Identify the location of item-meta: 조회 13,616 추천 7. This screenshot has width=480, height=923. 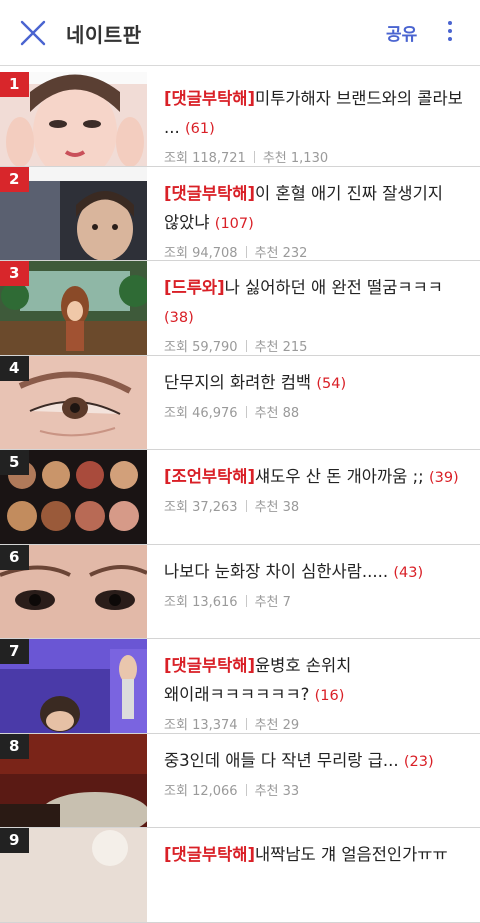
(317, 600).